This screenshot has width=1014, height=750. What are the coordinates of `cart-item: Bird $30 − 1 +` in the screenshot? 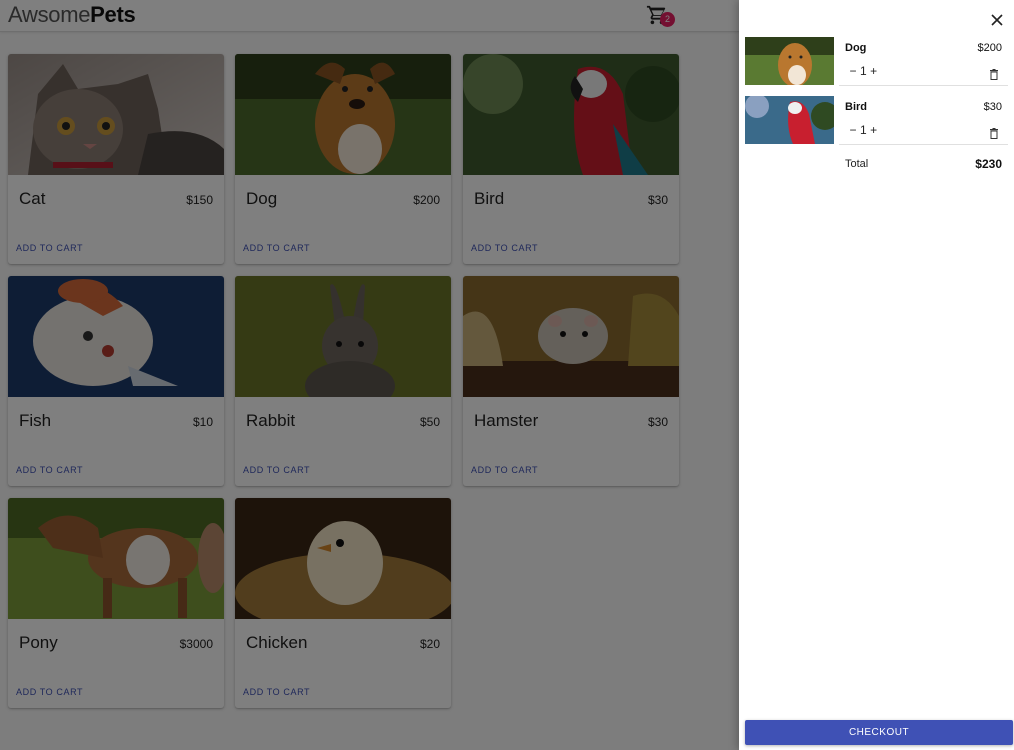 It's located at (876, 121).